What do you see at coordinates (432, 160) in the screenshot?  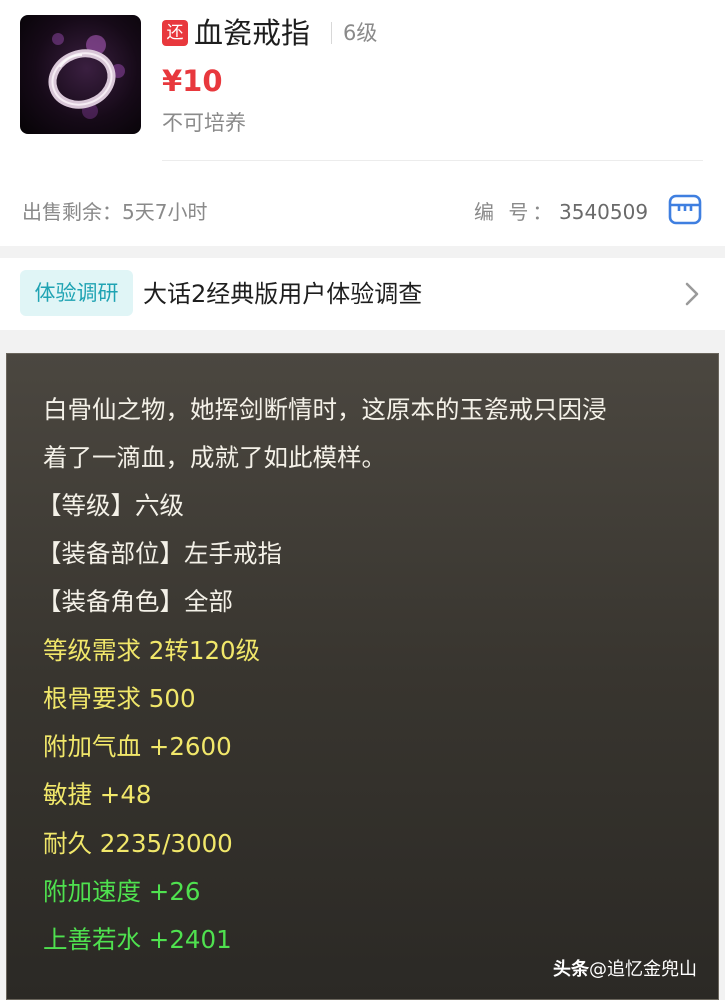 I see `divider` at bounding box center [432, 160].